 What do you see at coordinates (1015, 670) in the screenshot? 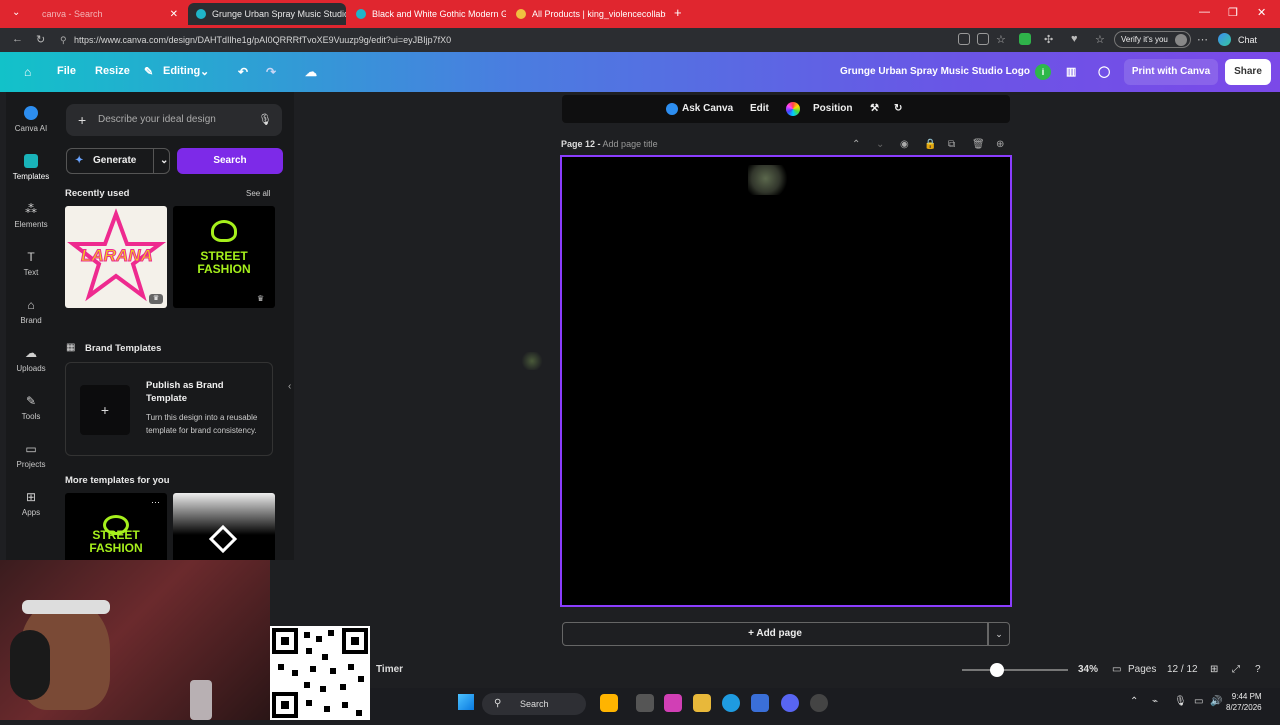
I see `zoom-slider` at bounding box center [1015, 670].